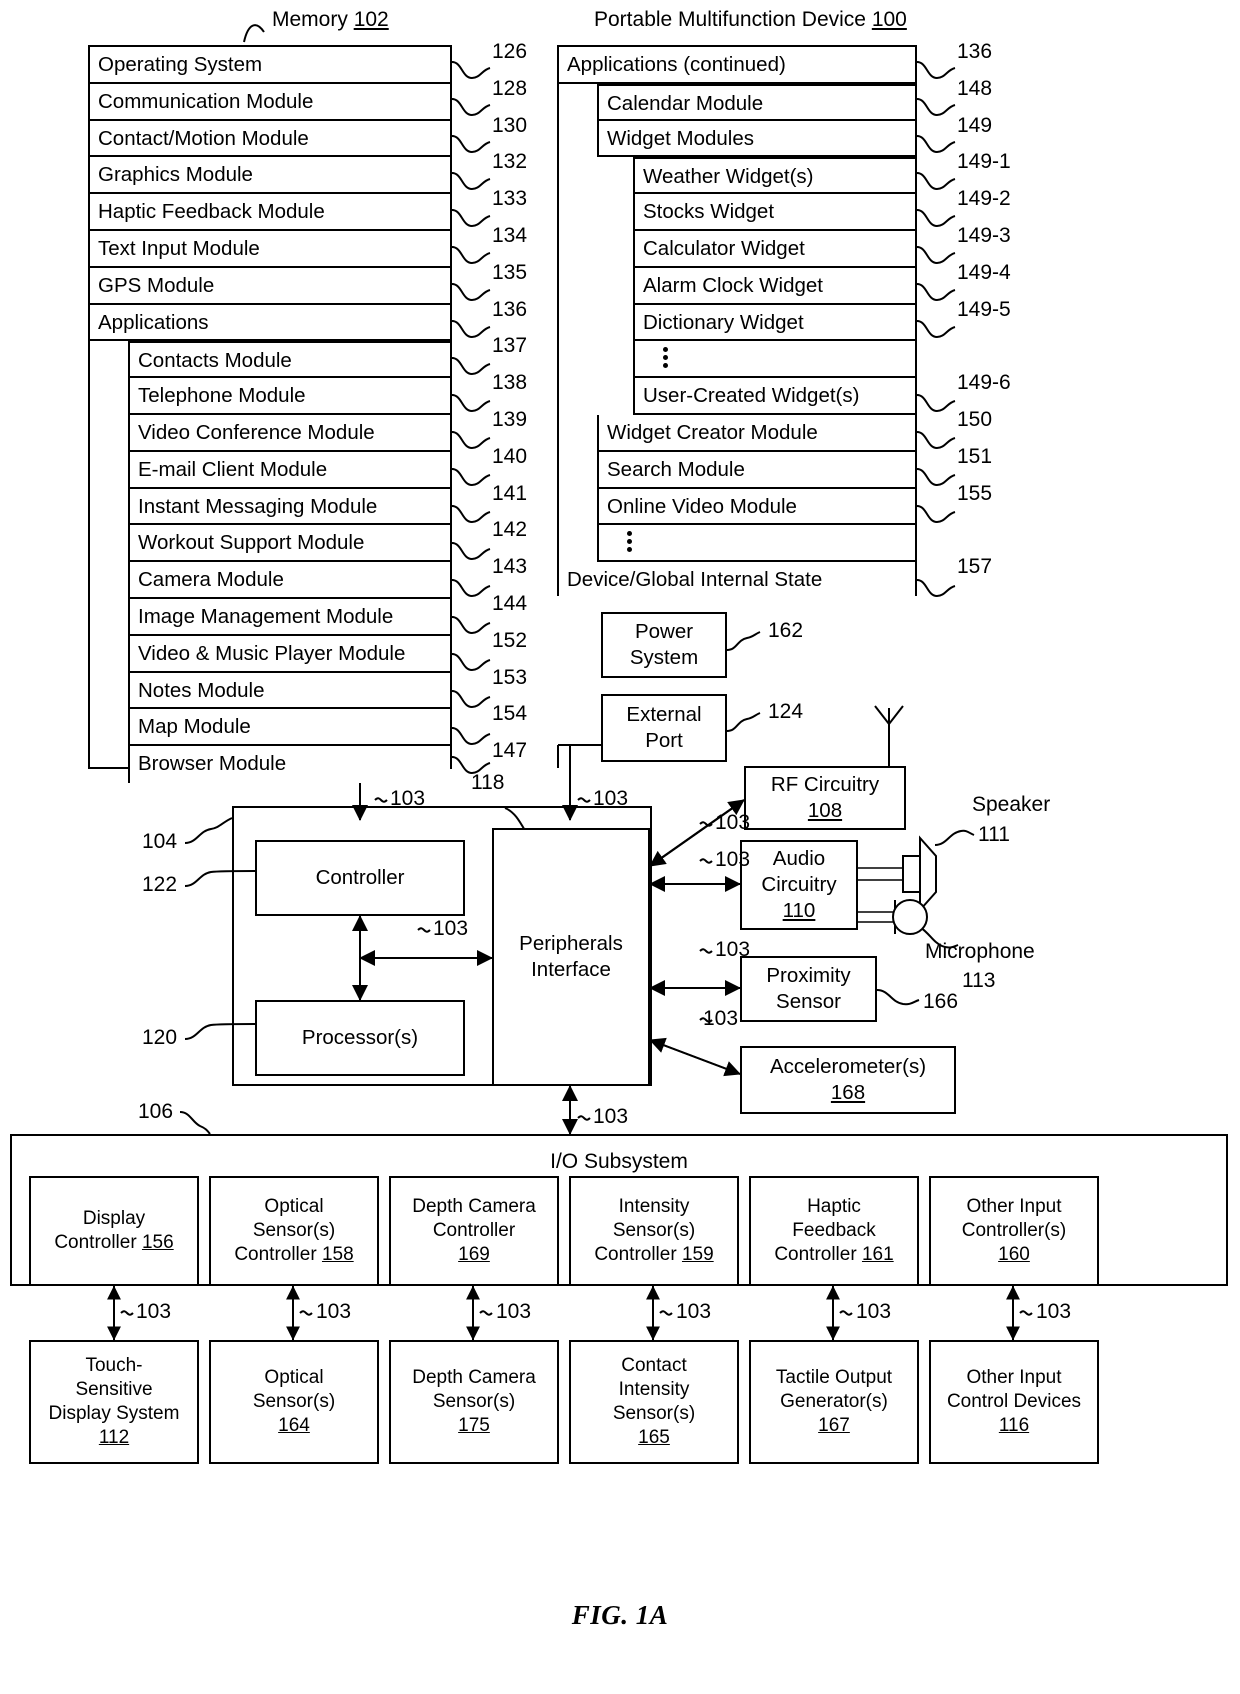 This screenshot has height=1694, width=1240. Describe the element at coordinates (510, 677) in the screenshot. I see `ref-153: 153` at that location.